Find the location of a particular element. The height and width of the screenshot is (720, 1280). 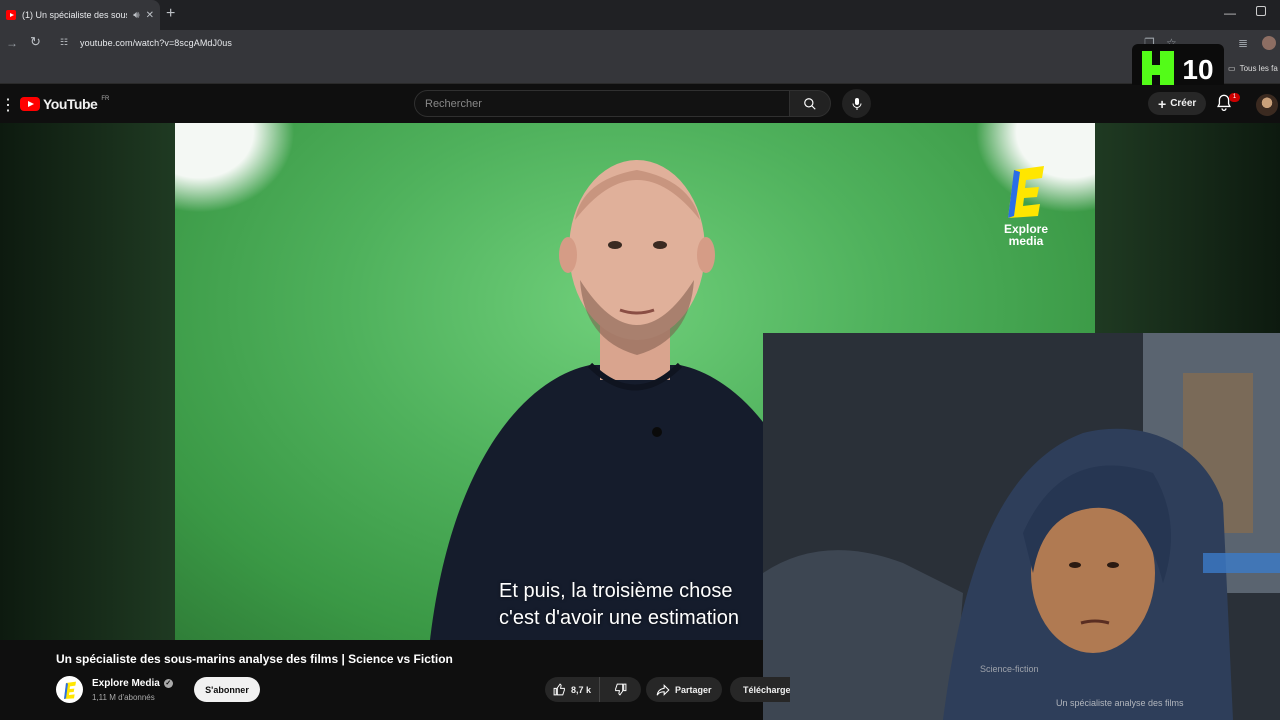

new-tab-button: + is located at coordinates (170, 14).